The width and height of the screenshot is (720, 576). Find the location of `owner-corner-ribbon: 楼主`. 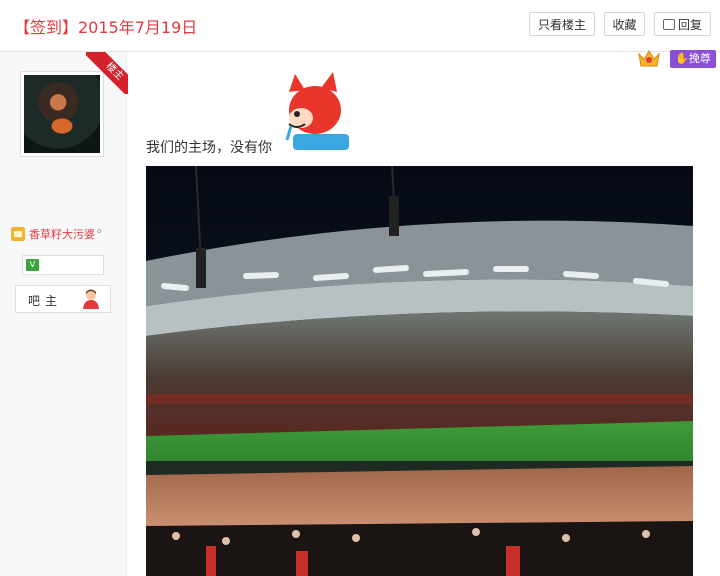

owner-corner-ribbon: 楼主 is located at coordinates (107, 73).